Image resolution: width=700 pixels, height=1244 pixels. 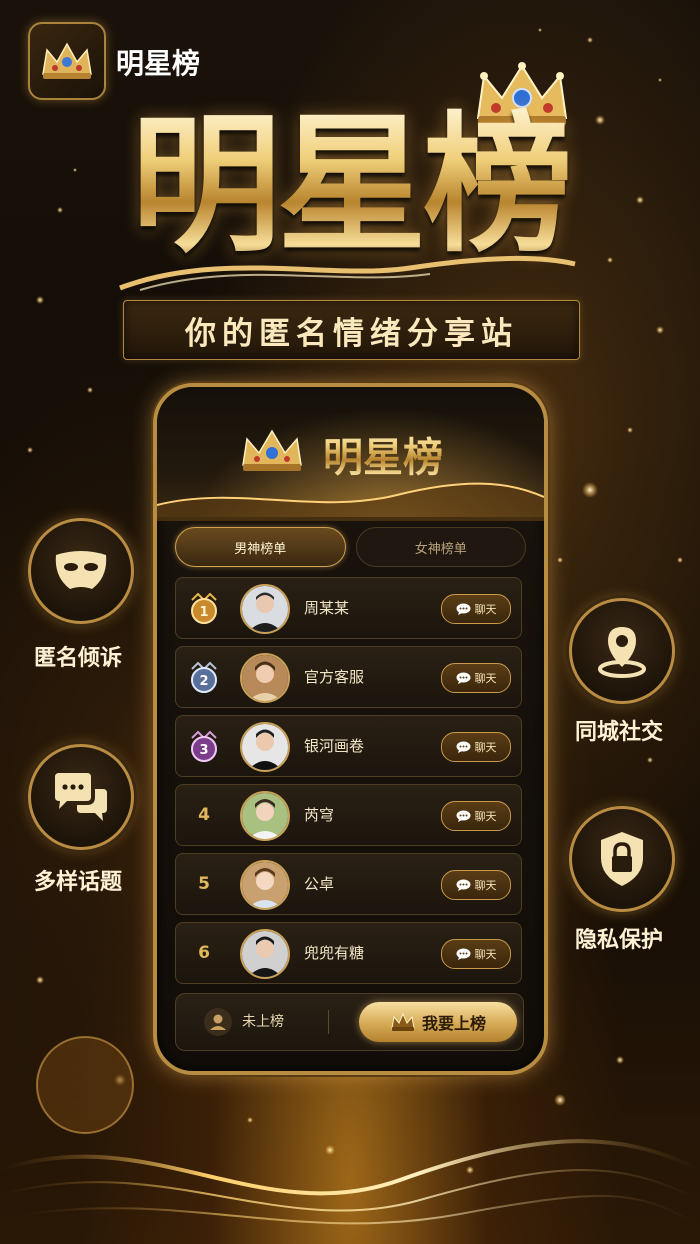 I want to click on join-ranking-button: 我要上榜, so click(x=438, y=1022).